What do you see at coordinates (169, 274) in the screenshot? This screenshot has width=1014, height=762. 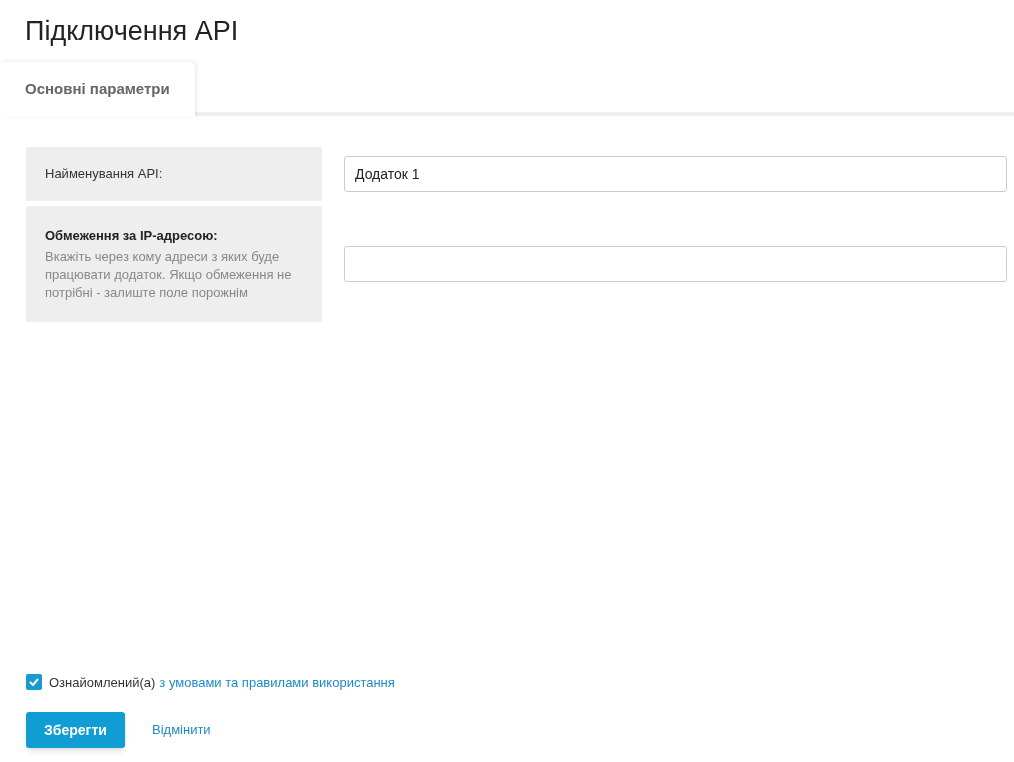 I see `field-hint: Вкажіть через кому адреси з яких буде працювати додаток. Якщо обмеження не потрібні - залиште поле порожнім` at bounding box center [169, 274].